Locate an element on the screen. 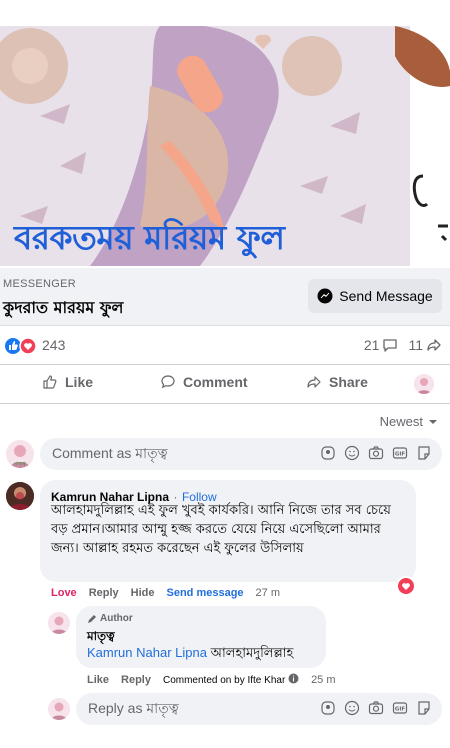 The width and height of the screenshot is (450, 748). comment-button: Comment is located at coordinates (204, 382).